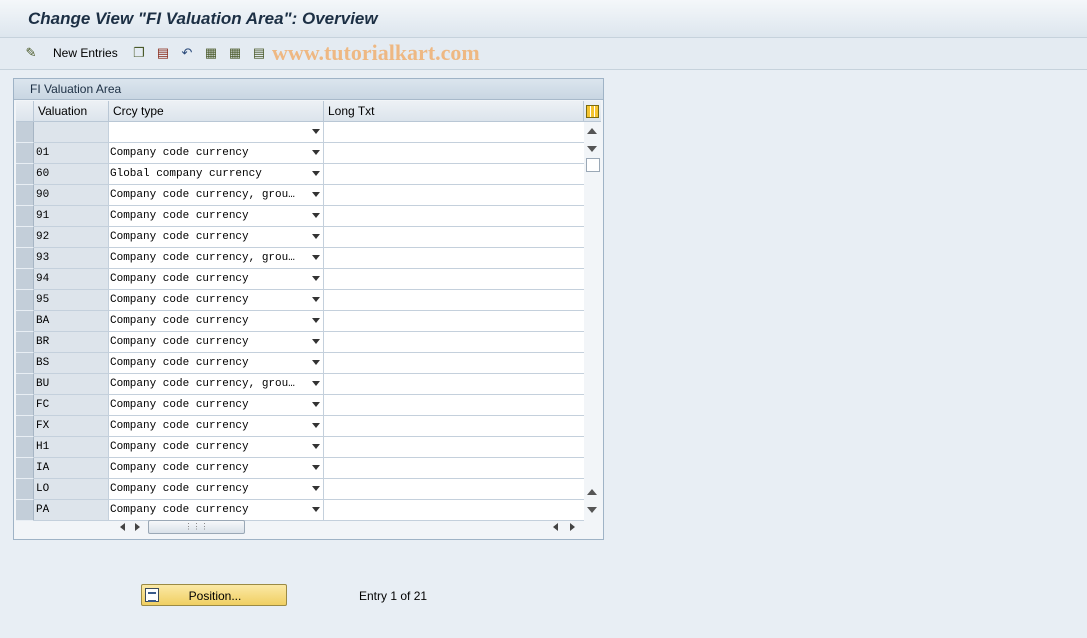  What do you see at coordinates (593, 165) in the screenshot?
I see `vertical-scroll-thumb` at bounding box center [593, 165].